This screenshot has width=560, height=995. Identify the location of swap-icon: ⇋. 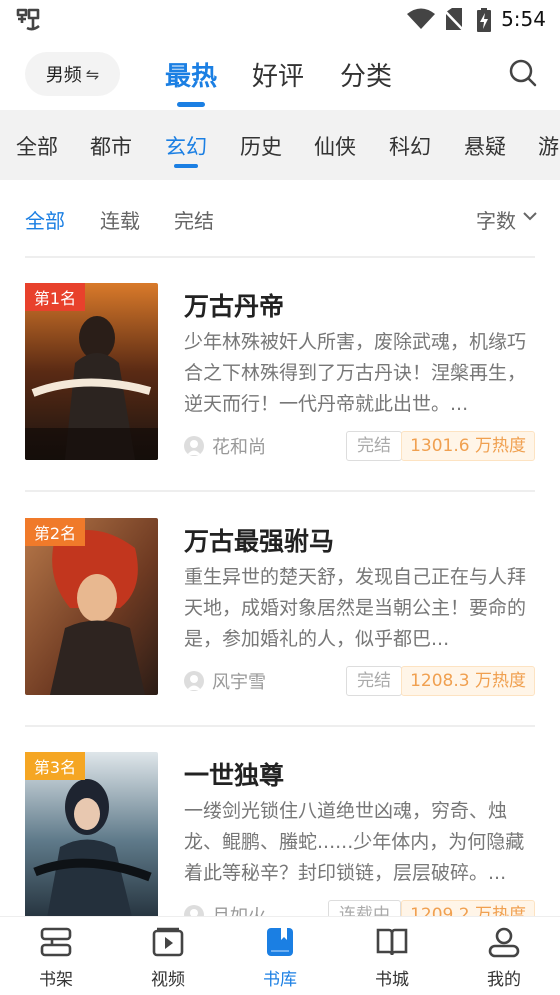
(92, 74).